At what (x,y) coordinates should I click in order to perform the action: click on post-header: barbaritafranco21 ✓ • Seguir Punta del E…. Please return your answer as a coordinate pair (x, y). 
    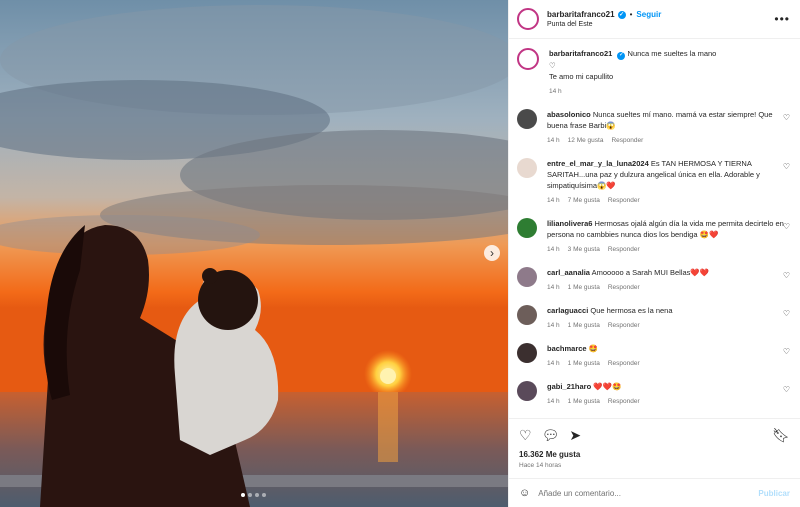
    Looking at the image, I should click on (654, 19).